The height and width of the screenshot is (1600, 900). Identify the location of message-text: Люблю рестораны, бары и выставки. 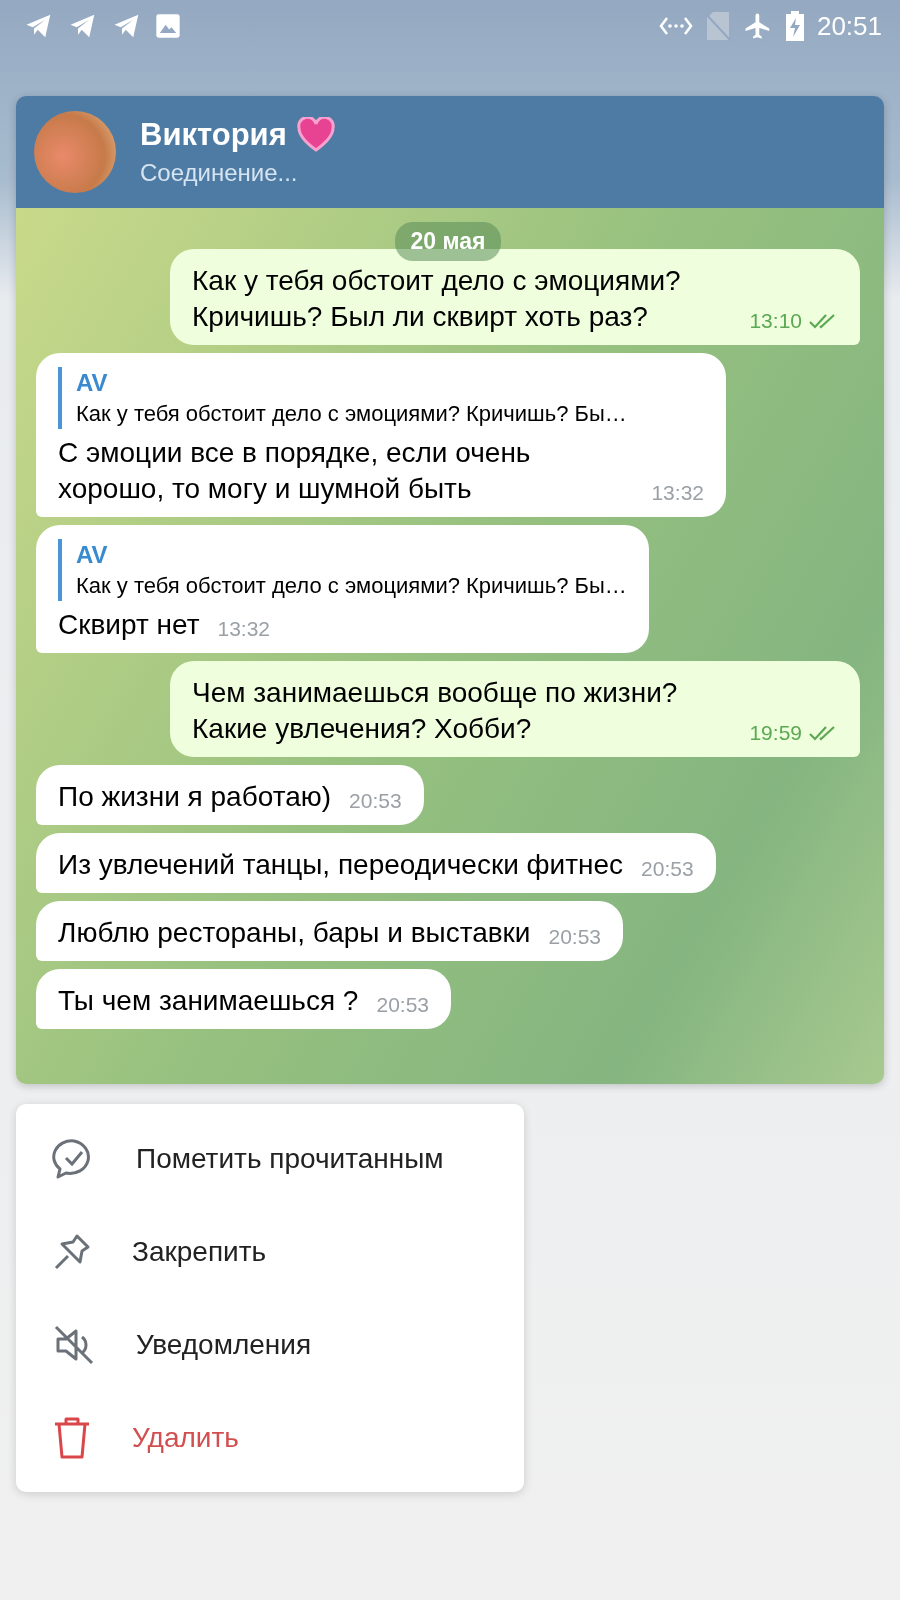
(294, 933).